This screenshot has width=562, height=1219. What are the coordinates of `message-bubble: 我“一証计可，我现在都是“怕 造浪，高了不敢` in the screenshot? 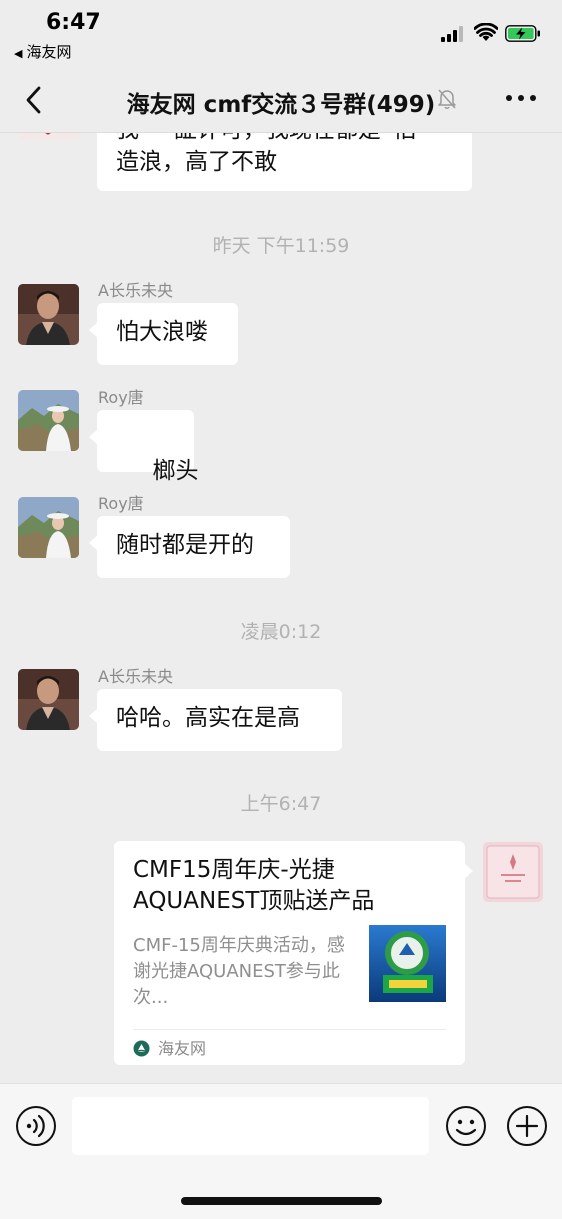 It's located at (284, 162).